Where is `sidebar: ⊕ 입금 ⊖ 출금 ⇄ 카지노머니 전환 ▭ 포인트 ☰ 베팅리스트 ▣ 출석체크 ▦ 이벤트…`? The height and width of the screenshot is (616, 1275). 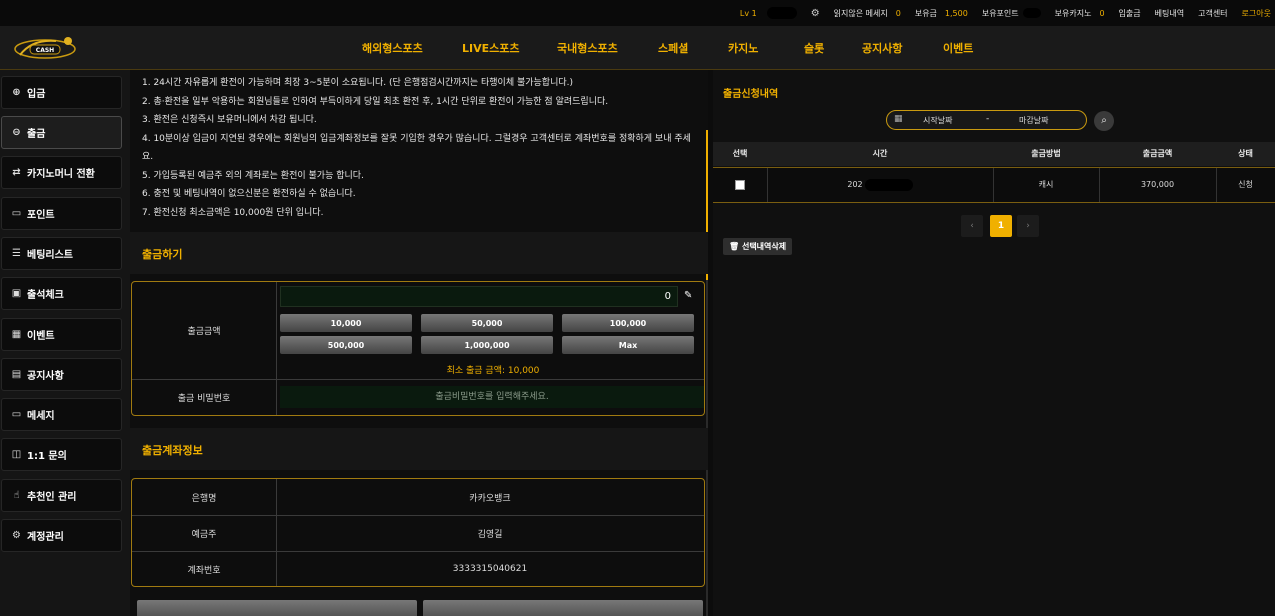 sidebar: ⊕ 입금 ⊖ 출금 ⇄ 카지노머니 전환 ▭ 포인트 ☰ 베팅리스트 ▣ 출석체크 ▦ 이벤트… is located at coordinates (65, 343).